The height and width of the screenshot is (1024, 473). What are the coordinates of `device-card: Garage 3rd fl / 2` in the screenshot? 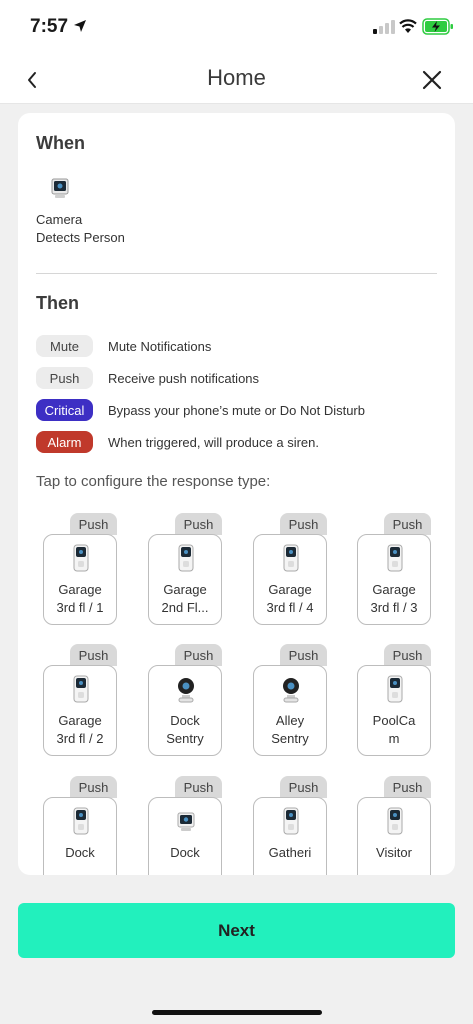 It's located at (80, 710).